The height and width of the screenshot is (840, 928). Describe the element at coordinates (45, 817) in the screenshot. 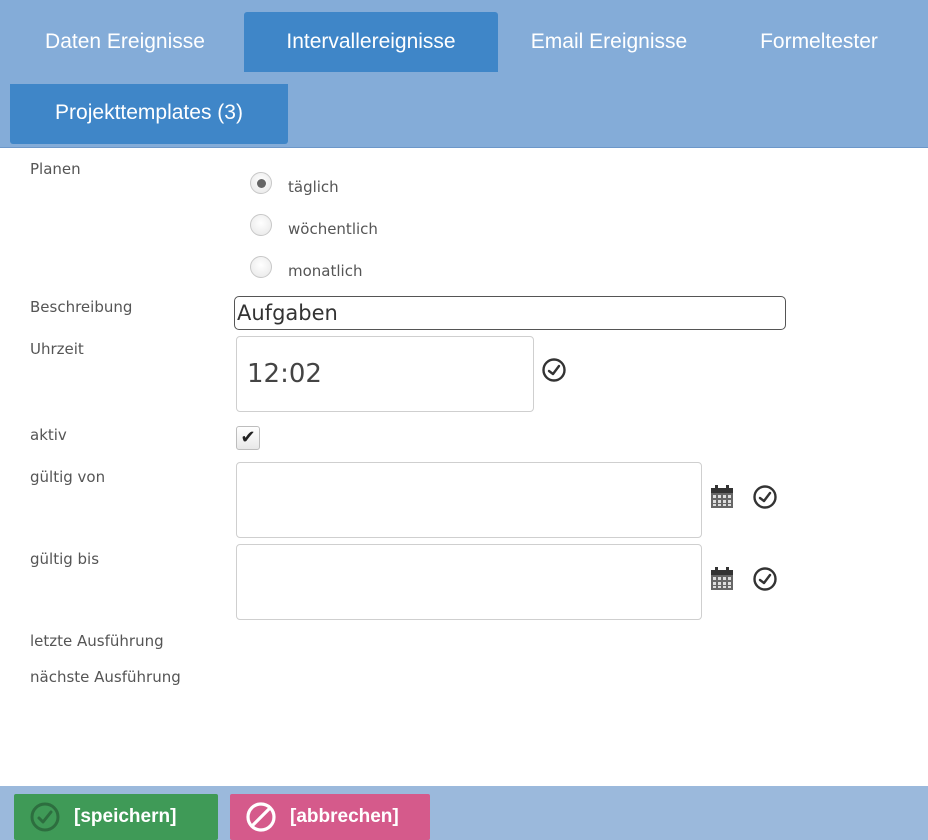

I see `check-circle-icon` at that location.